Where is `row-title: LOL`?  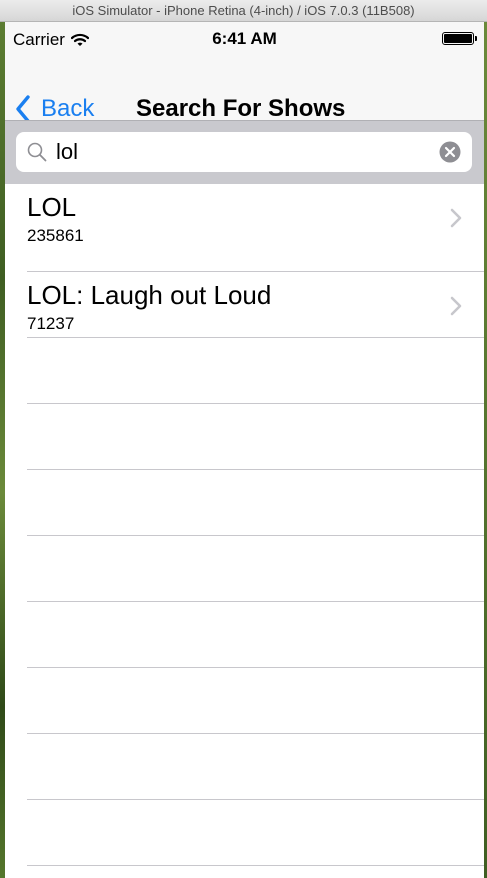 row-title: LOL is located at coordinates (52, 207).